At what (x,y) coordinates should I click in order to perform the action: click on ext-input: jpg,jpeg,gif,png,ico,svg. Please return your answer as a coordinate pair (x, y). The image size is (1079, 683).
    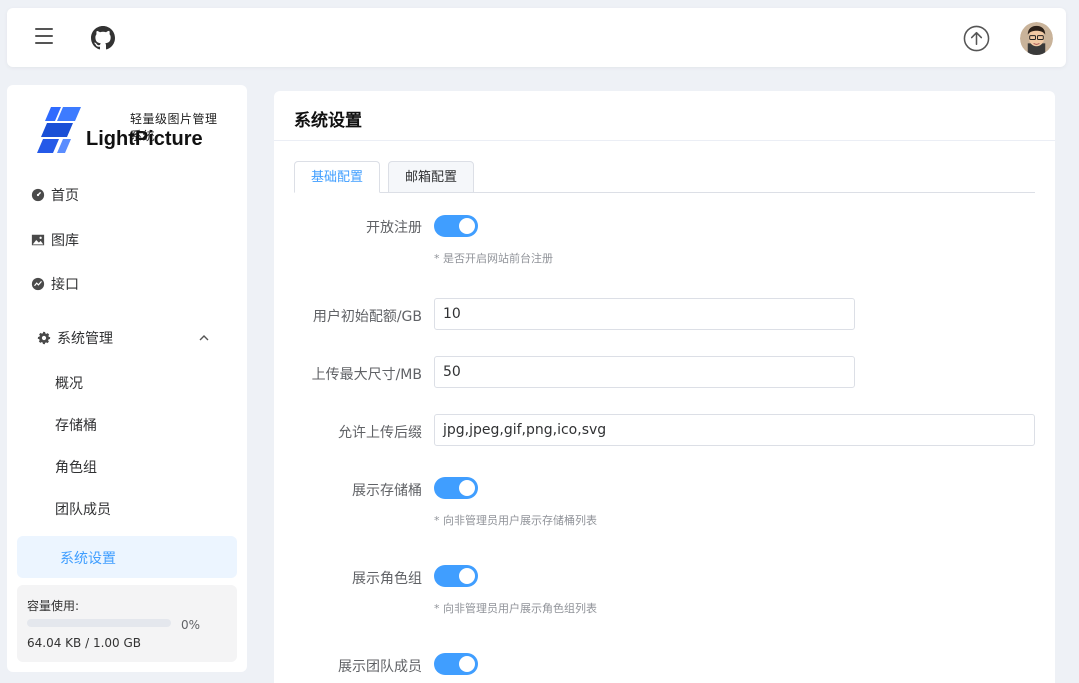
    Looking at the image, I should click on (734, 430).